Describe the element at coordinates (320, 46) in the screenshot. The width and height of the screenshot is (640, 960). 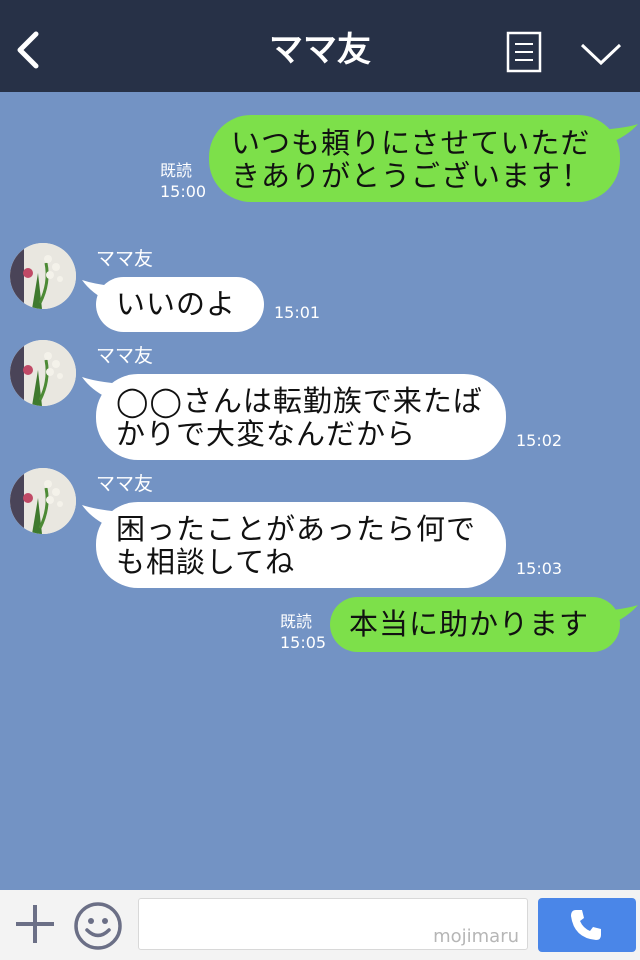
I see `header-bar` at that location.